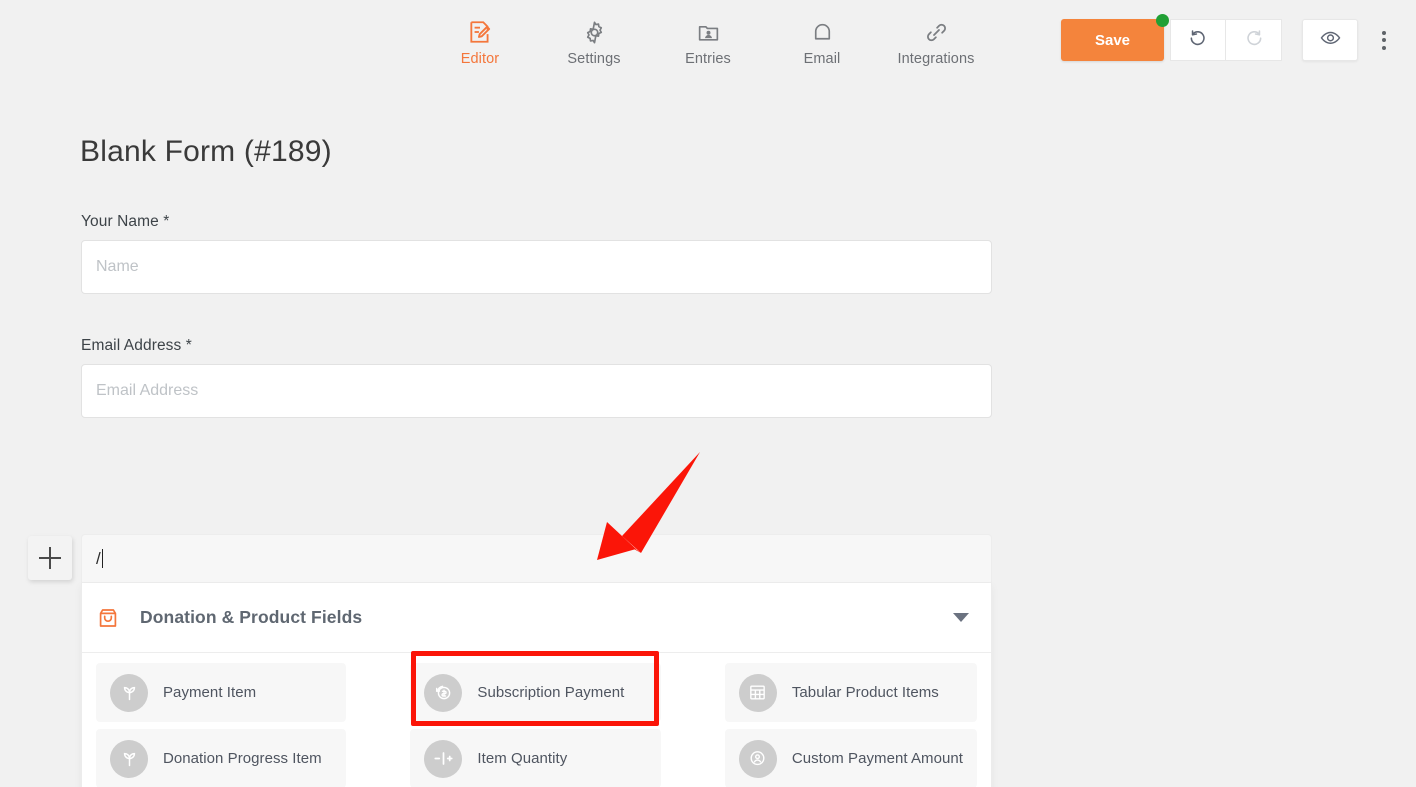  What do you see at coordinates (822, 59) in the screenshot?
I see `nav-tab-label: Email` at bounding box center [822, 59].